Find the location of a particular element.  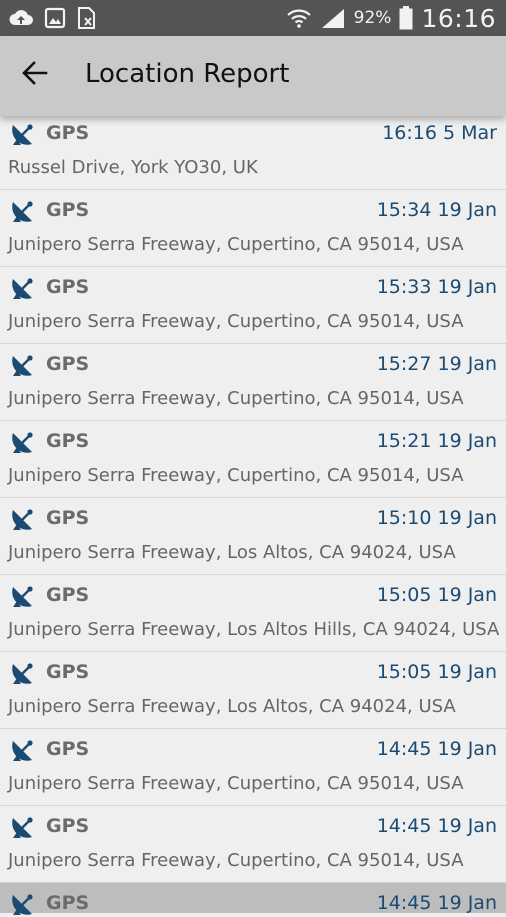

status-bar: 92% 16:16 is located at coordinates (253, 18).